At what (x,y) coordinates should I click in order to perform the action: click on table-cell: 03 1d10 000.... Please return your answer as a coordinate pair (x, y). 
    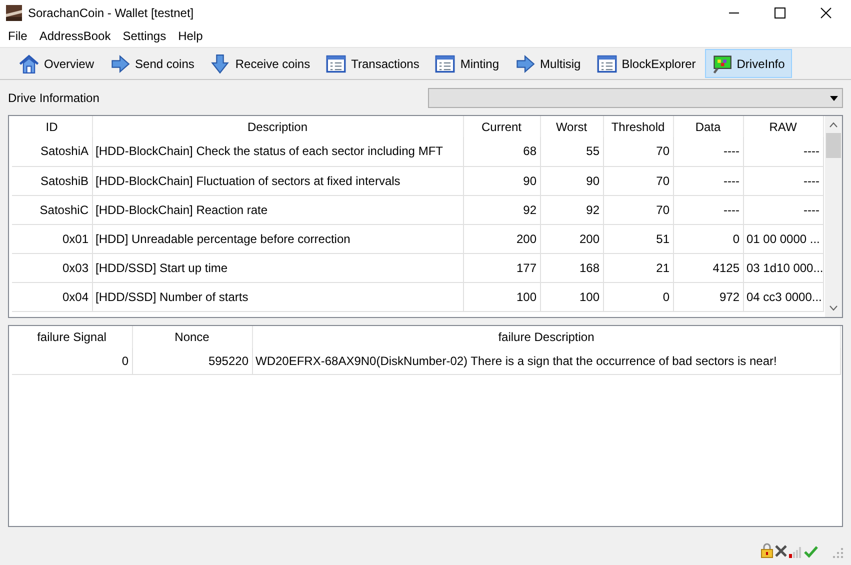
    Looking at the image, I should click on (783, 267).